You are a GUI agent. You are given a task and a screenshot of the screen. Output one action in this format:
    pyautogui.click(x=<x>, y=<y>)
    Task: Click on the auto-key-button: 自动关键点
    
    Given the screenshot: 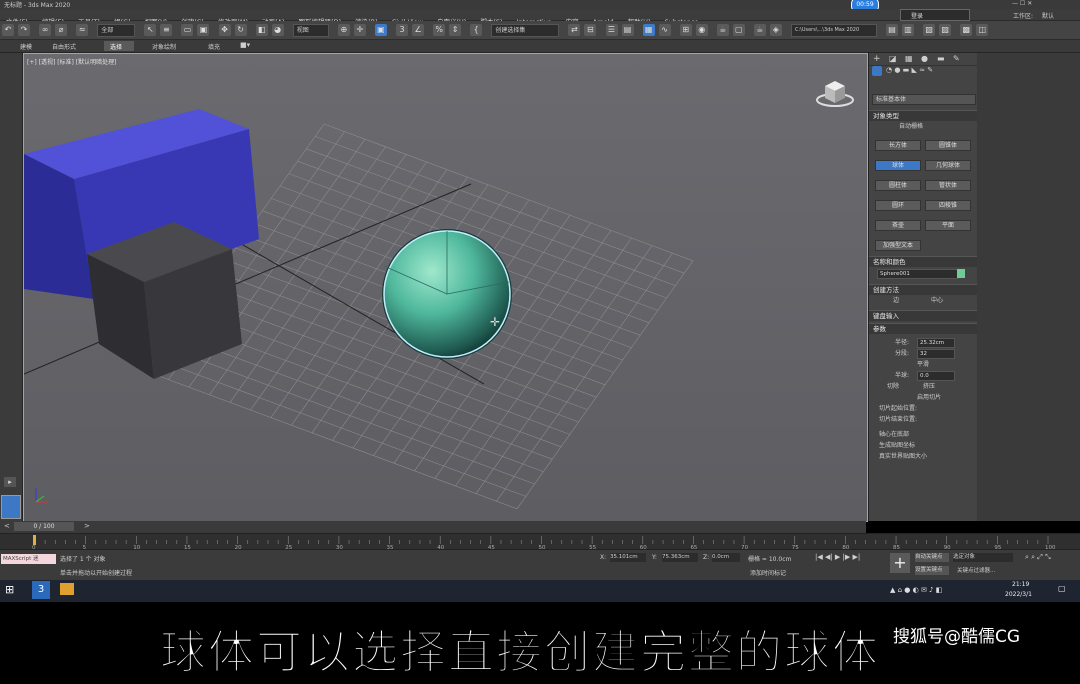 What is the action you would take?
    pyautogui.click(x=932, y=557)
    